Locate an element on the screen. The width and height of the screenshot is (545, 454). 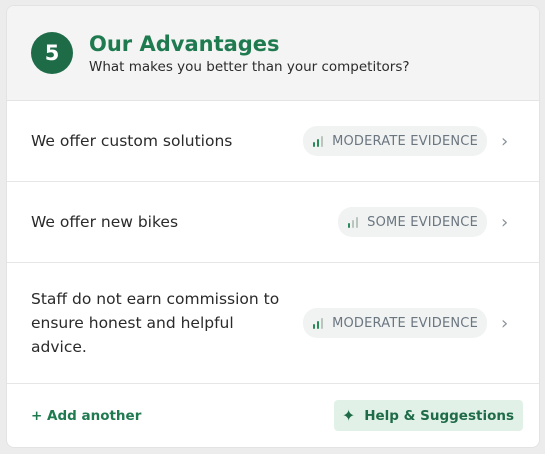
add-another-link: + Add another is located at coordinates (86, 416).